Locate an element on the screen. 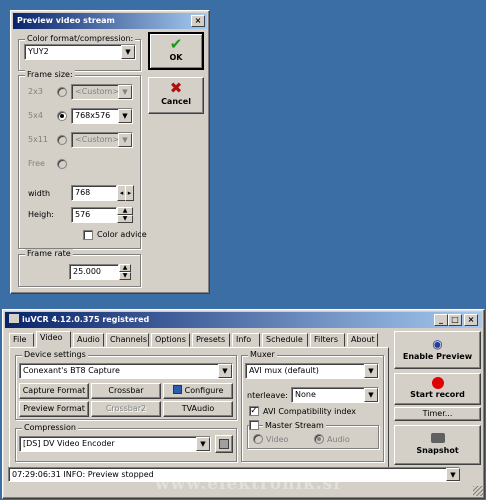 Image resolution: width=486 pixels, height=500 pixels. width-input: 768 is located at coordinates (94, 193).